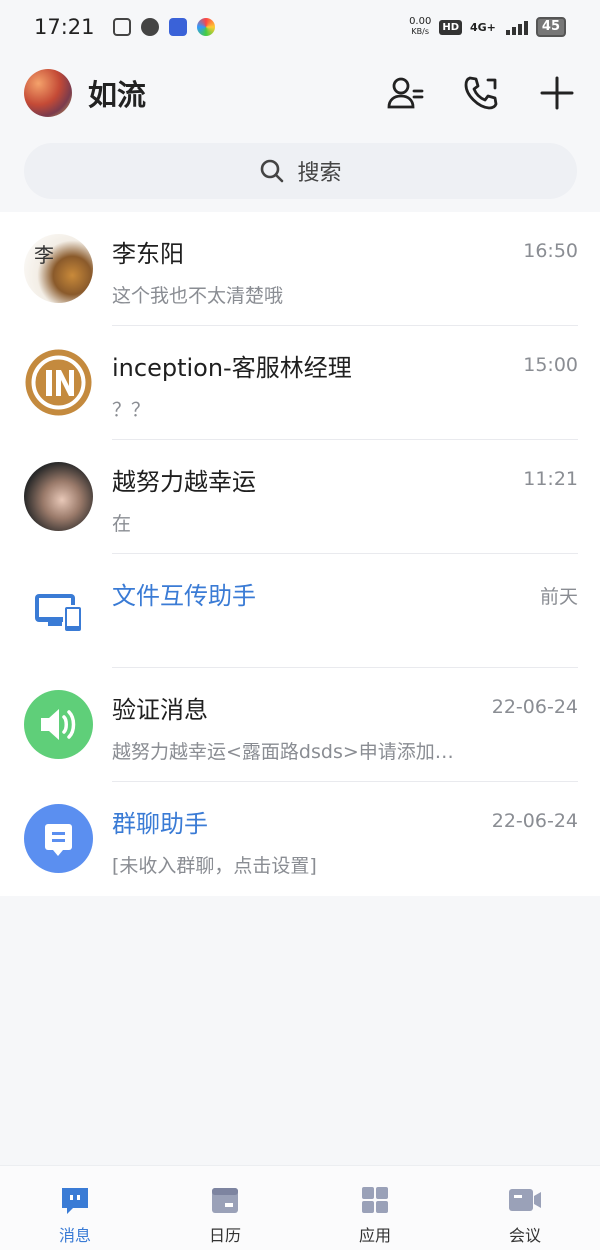 The width and height of the screenshot is (600, 1250). Describe the element at coordinates (558, 597) in the screenshot. I see `chat-time: 前天` at that location.